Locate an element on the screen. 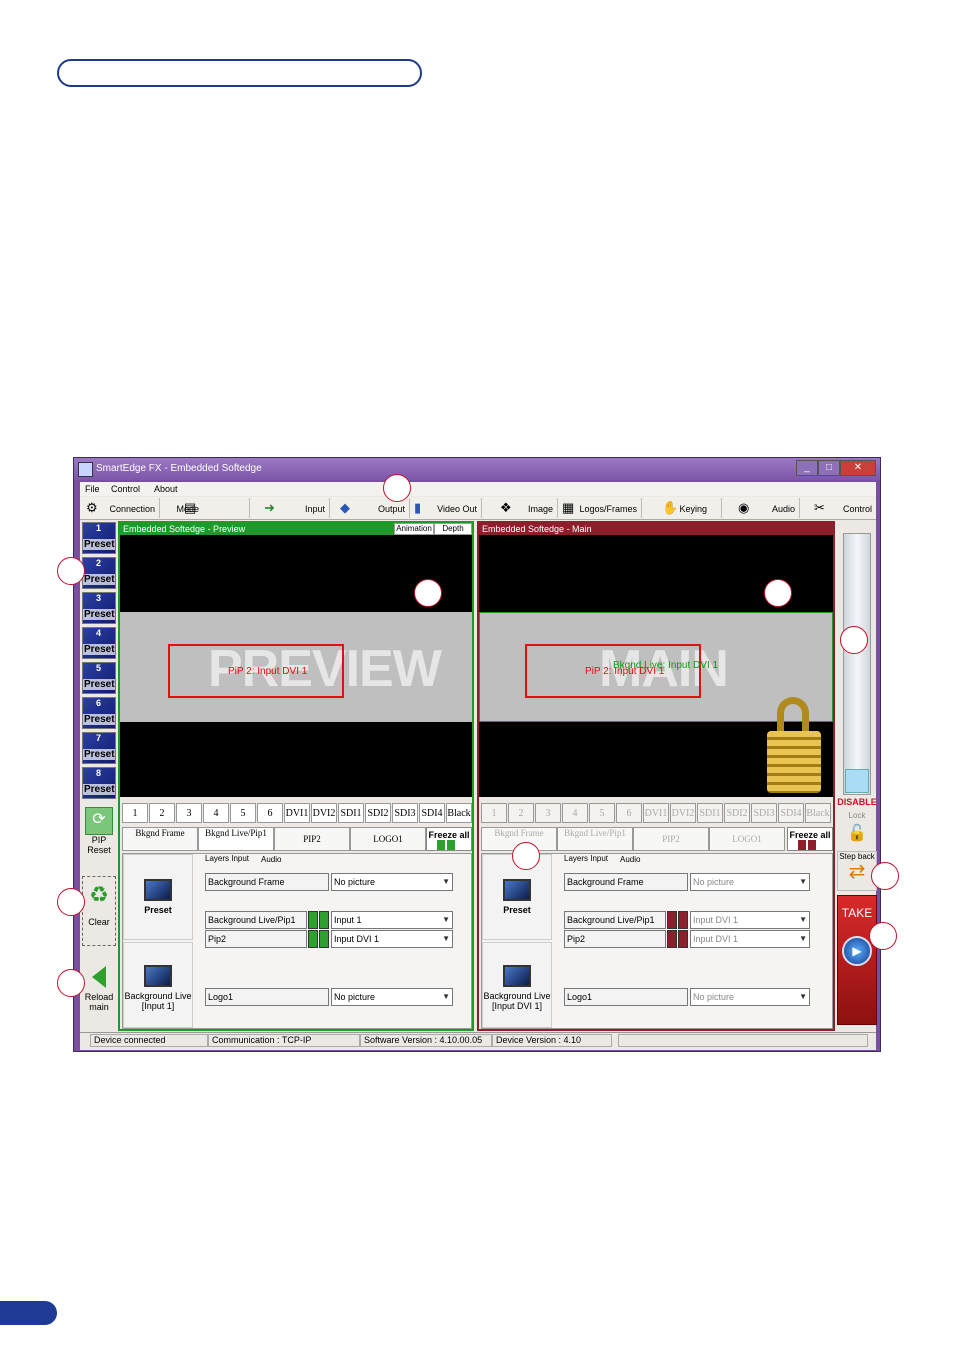 This screenshot has width=954, height=1350. main-source-sdi4: SDI4 is located at coordinates (791, 813).